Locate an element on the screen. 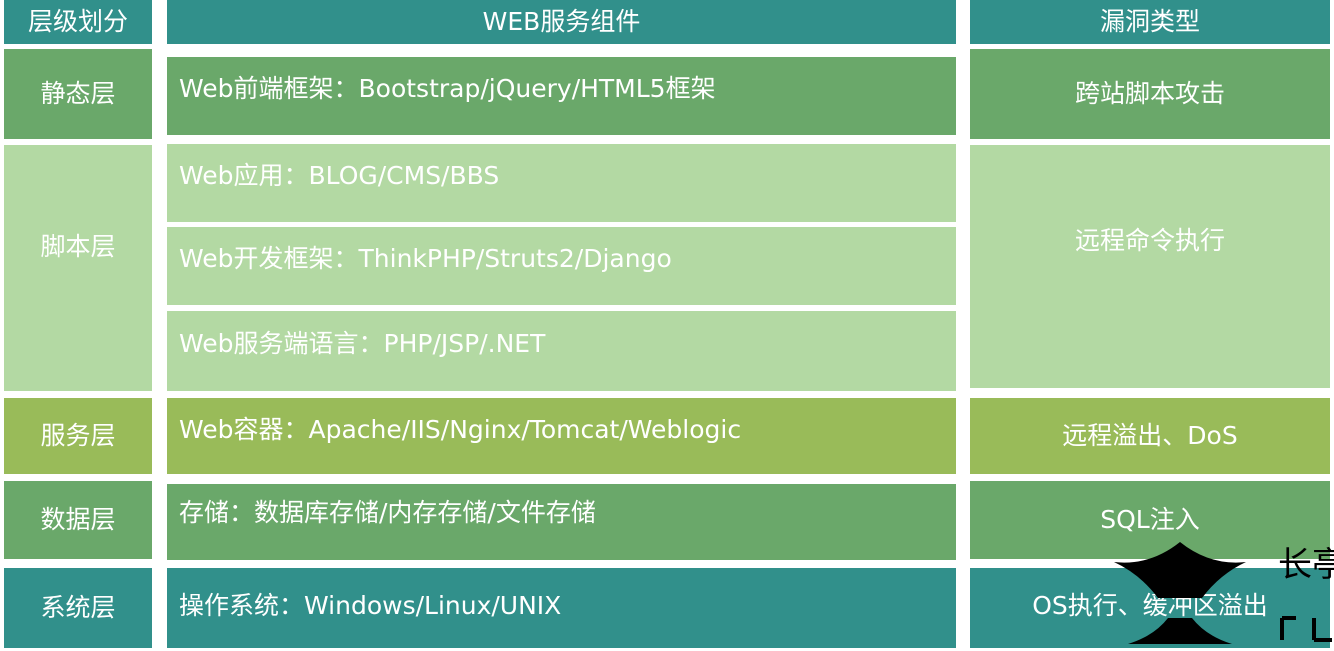  component-server-language: Web服务端语言：PHP/JSP/.NET is located at coordinates (561, 351).